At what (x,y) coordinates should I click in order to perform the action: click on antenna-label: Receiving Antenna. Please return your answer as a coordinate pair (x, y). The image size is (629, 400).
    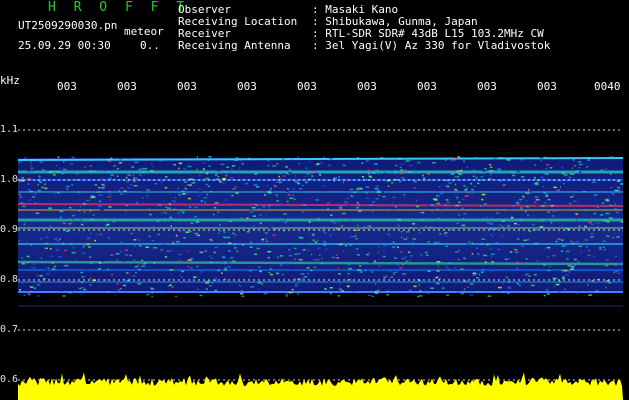
    Looking at the image, I should click on (234, 45).